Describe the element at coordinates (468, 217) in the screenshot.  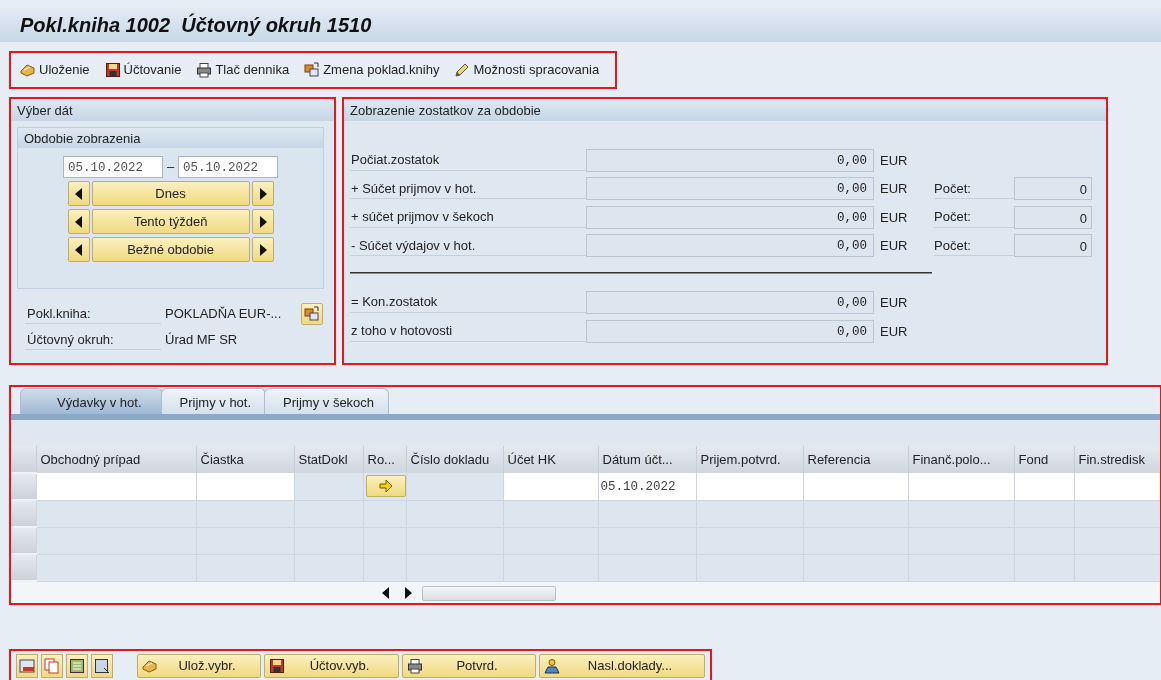
I see `balance-label: + súčet prijmov v šekoch` at that location.